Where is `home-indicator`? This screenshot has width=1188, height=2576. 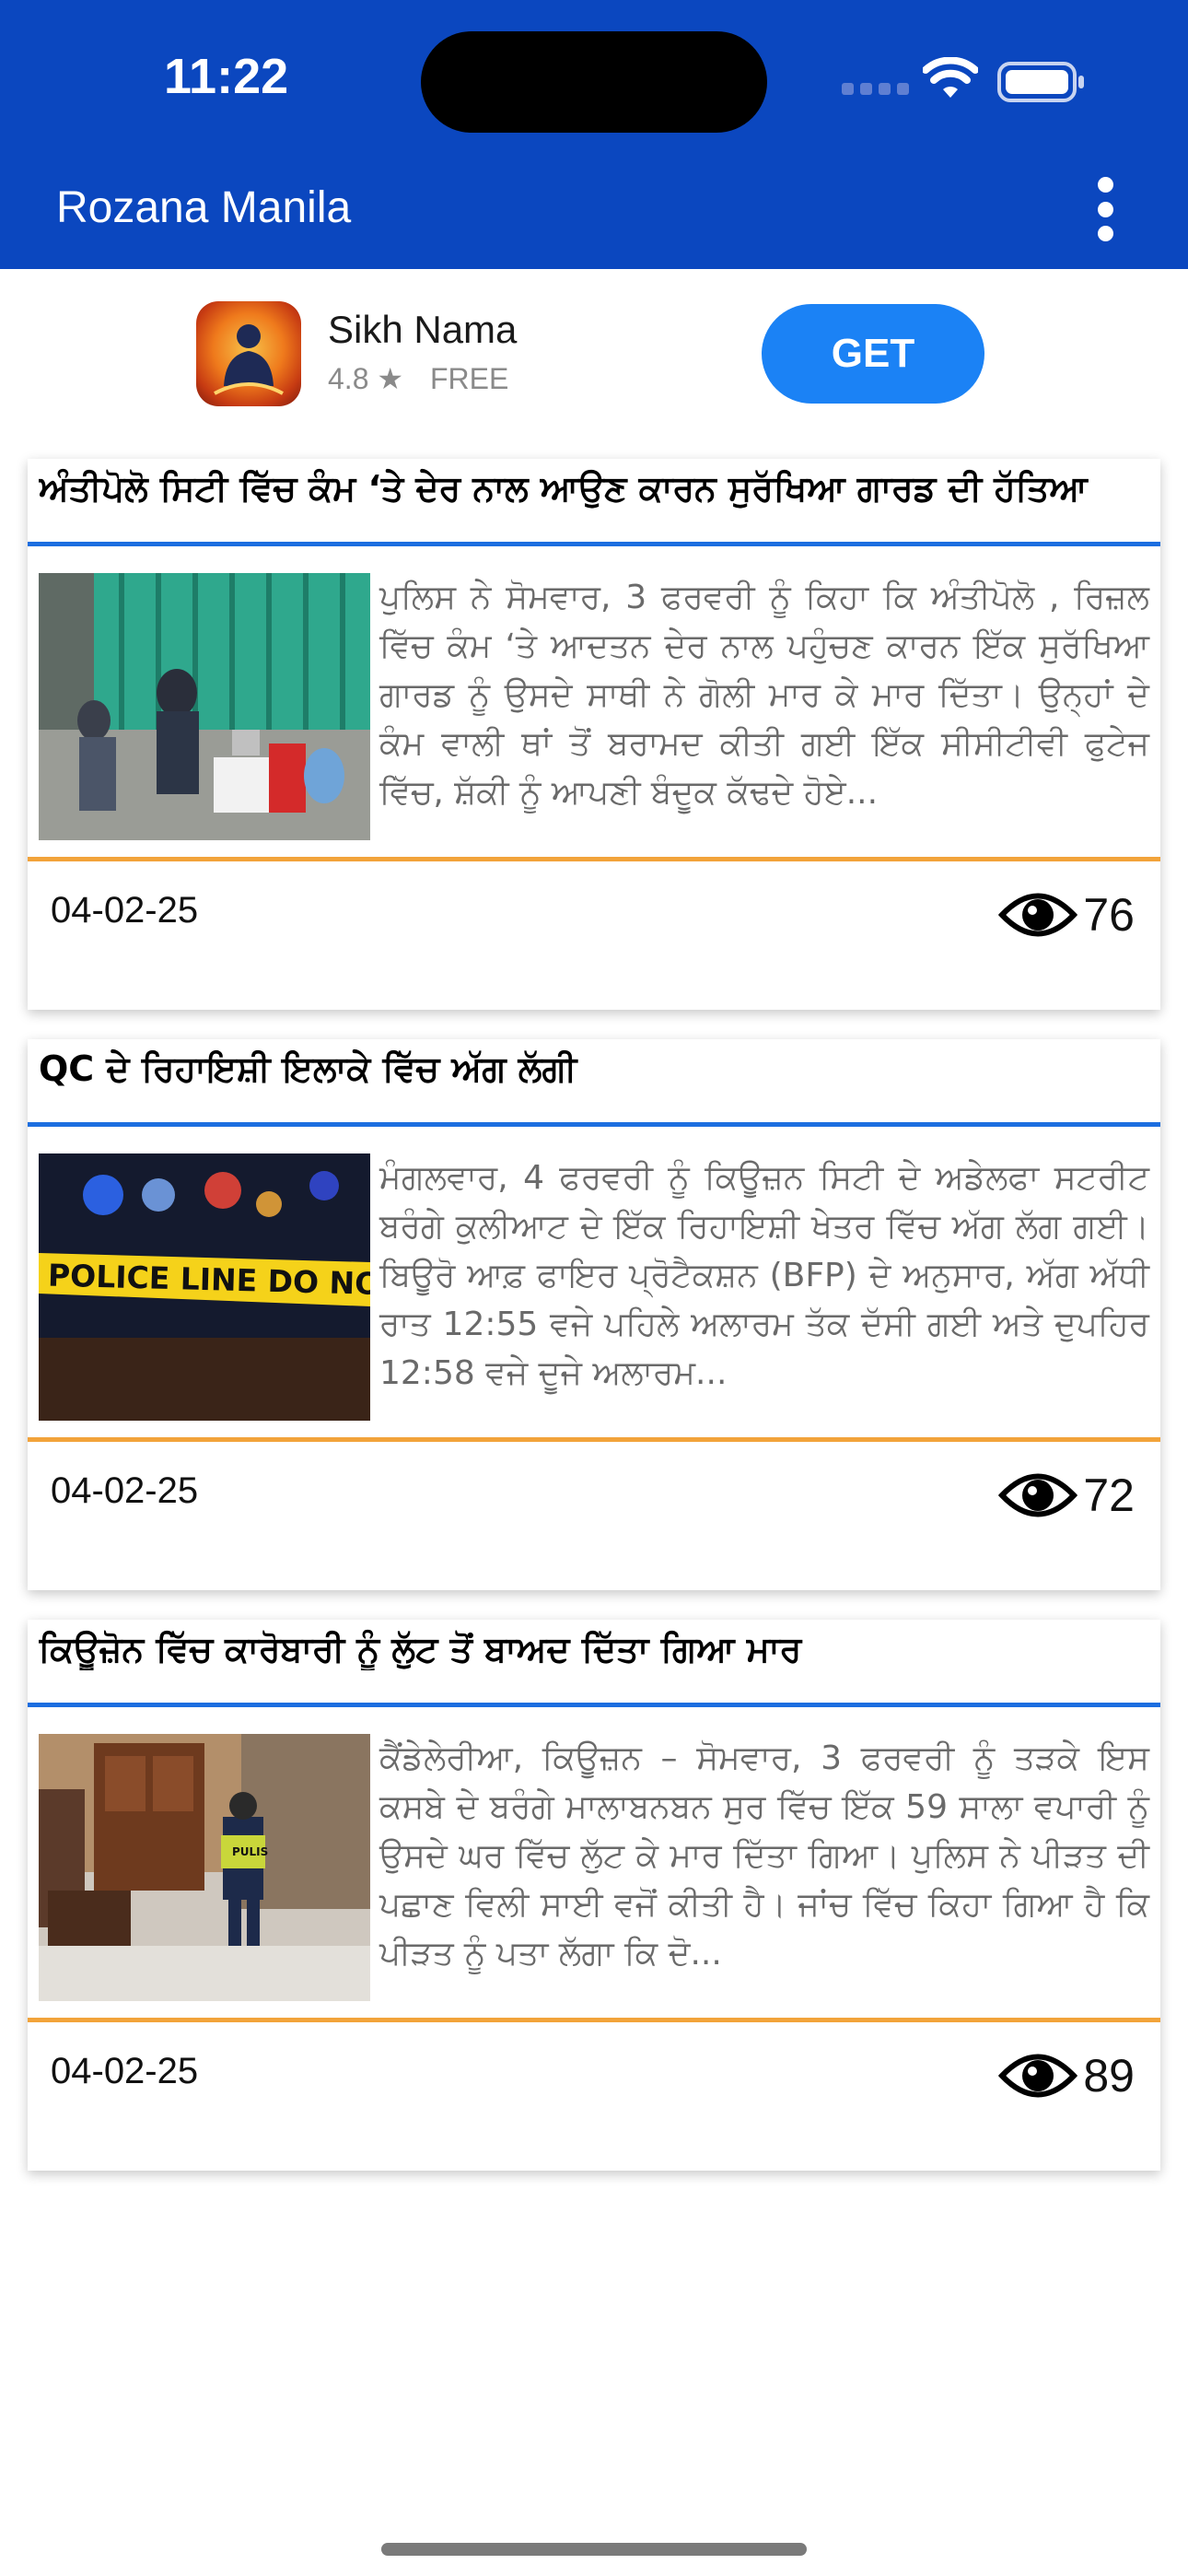 home-indicator is located at coordinates (594, 2549).